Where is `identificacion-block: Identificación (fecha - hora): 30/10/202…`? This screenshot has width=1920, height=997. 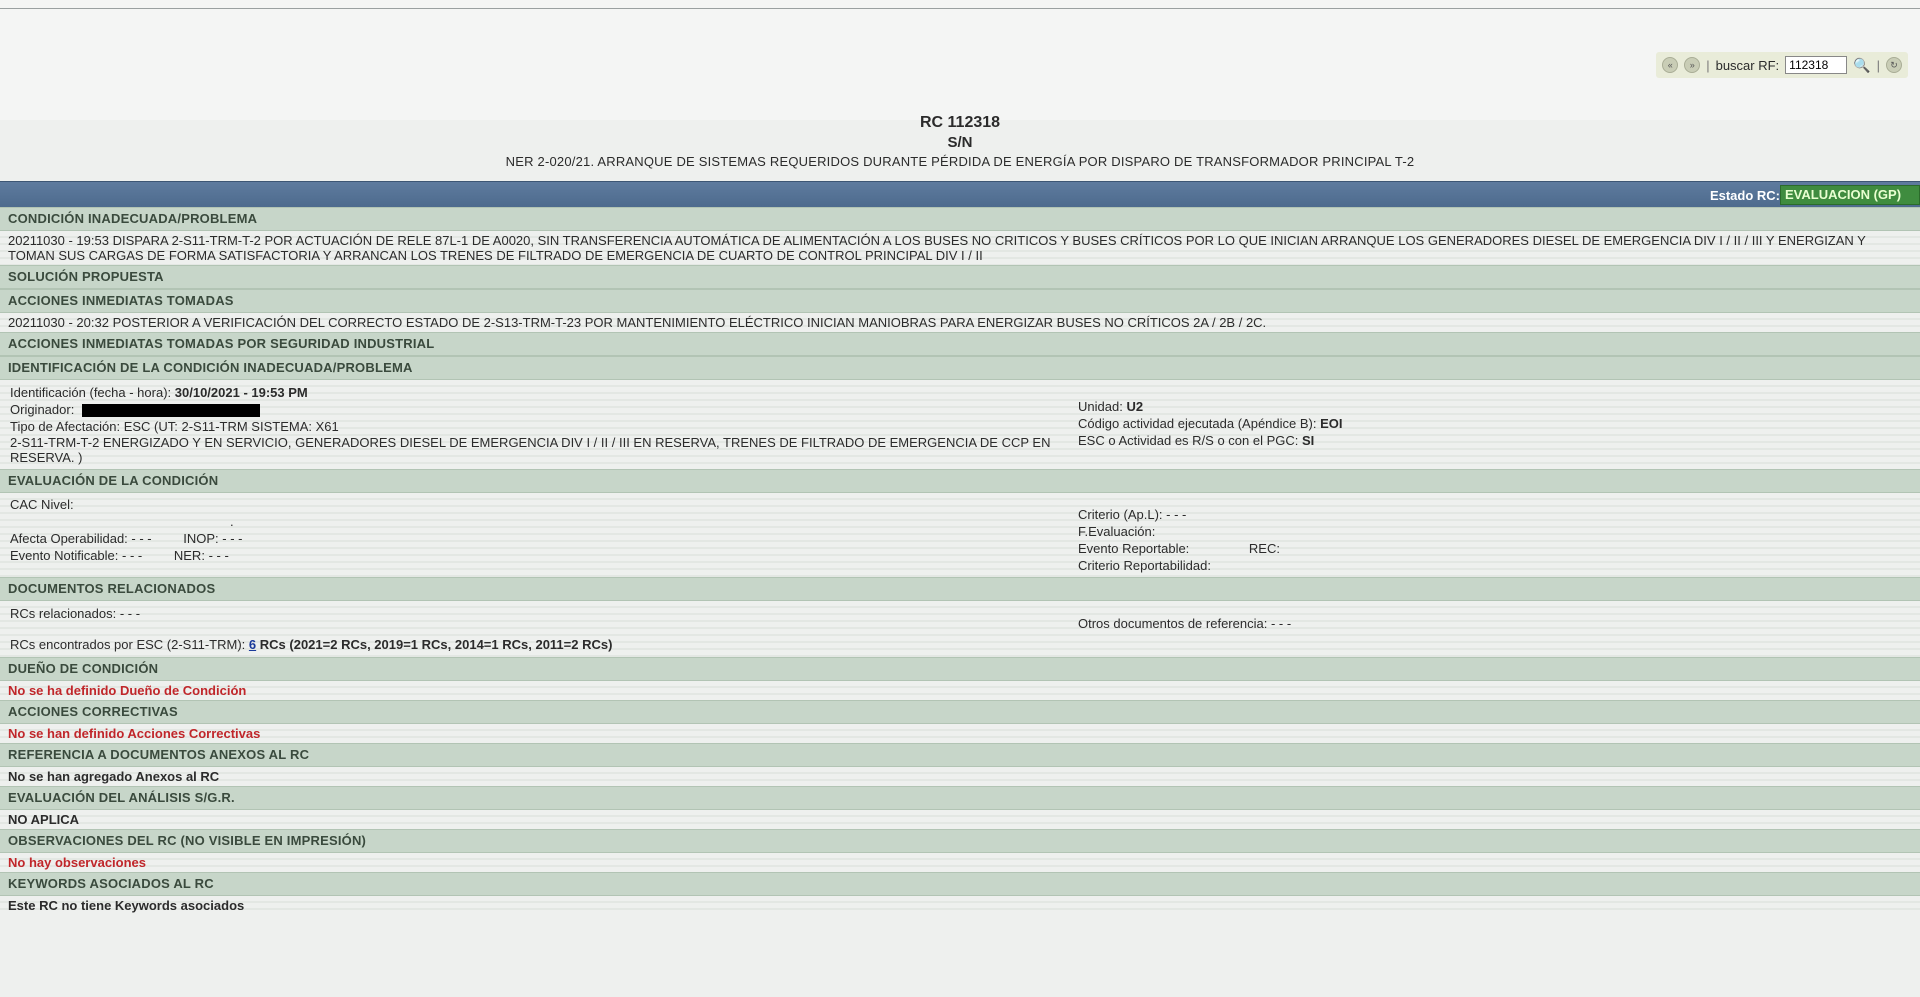
identificacion-block: Identificación (fecha - hora): 30/10/202… is located at coordinates (960, 424).